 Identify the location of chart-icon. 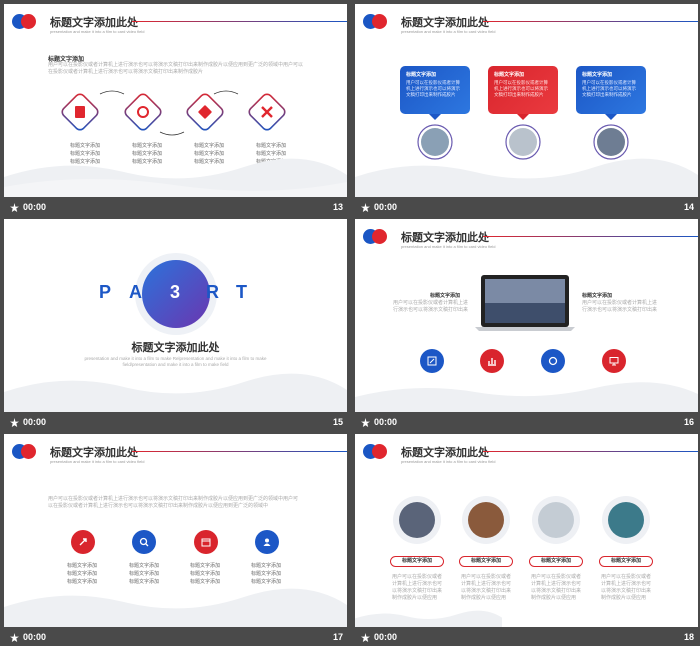
(492, 362).